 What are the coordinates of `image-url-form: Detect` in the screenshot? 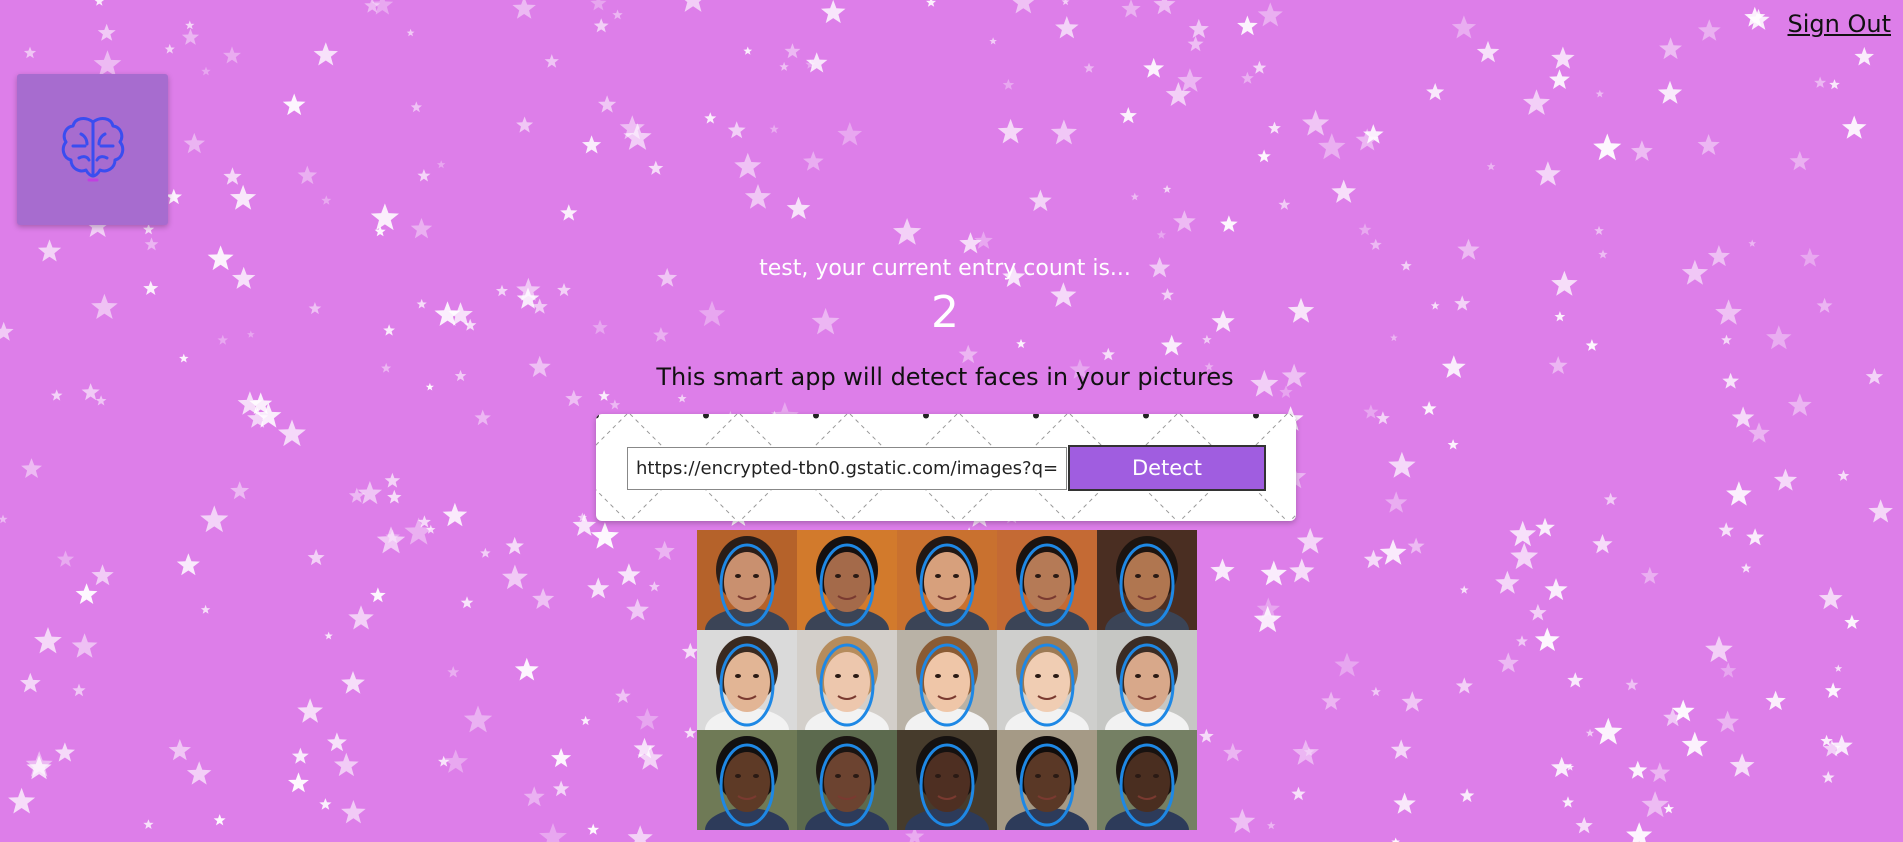 It's located at (946, 467).